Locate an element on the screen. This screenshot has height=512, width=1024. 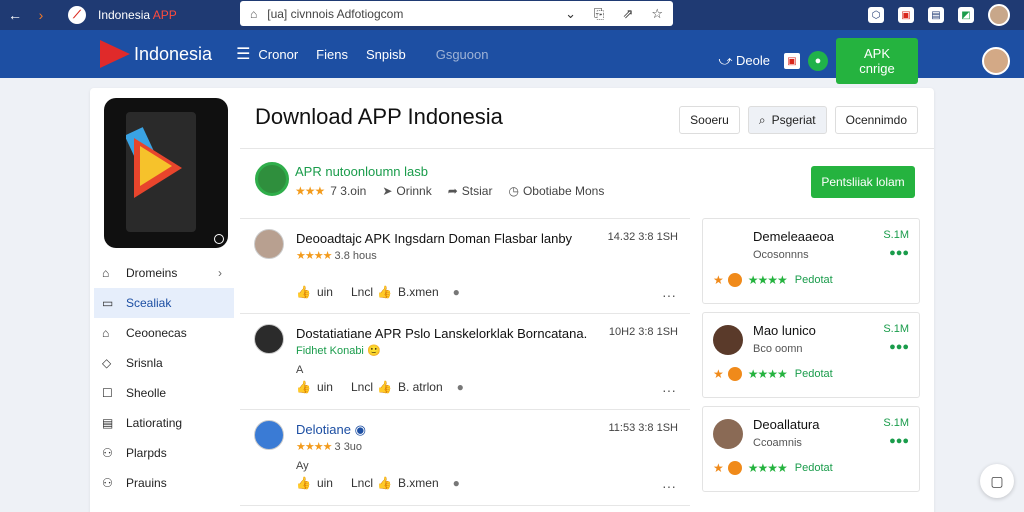
tab-title: Indonesia APP is located at coordinates (137, 15).